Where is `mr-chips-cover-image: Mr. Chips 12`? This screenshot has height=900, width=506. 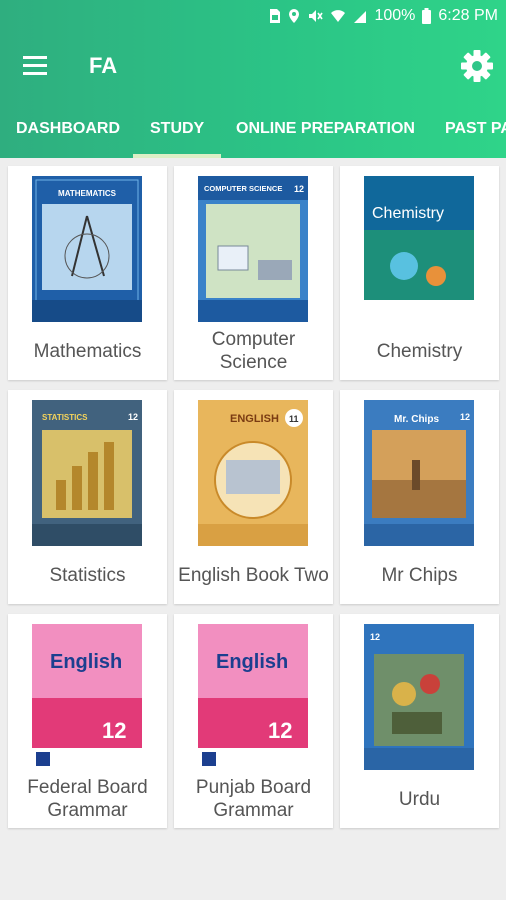 mr-chips-cover-image: Mr. Chips 12 is located at coordinates (419, 473).